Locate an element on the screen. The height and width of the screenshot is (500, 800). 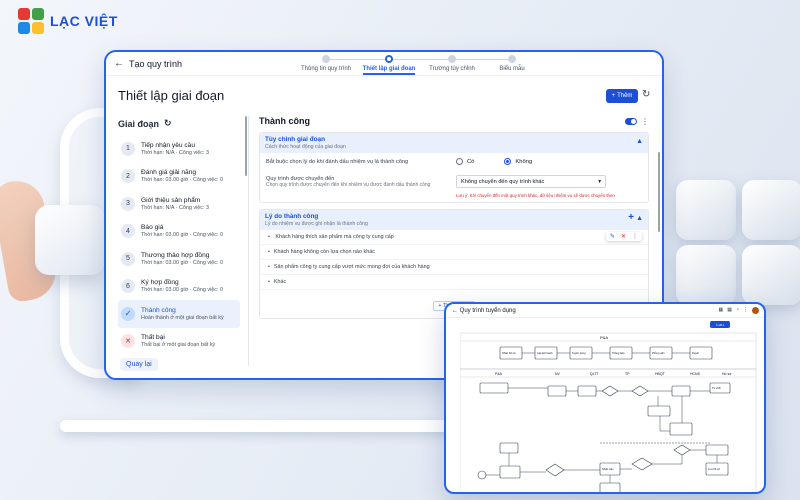
close-icon: ✕ is located at coordinates (128, 341).